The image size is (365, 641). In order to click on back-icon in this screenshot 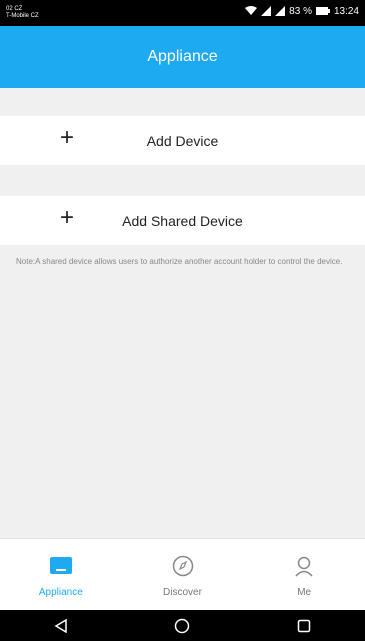, I will do `click(61, 626)`.